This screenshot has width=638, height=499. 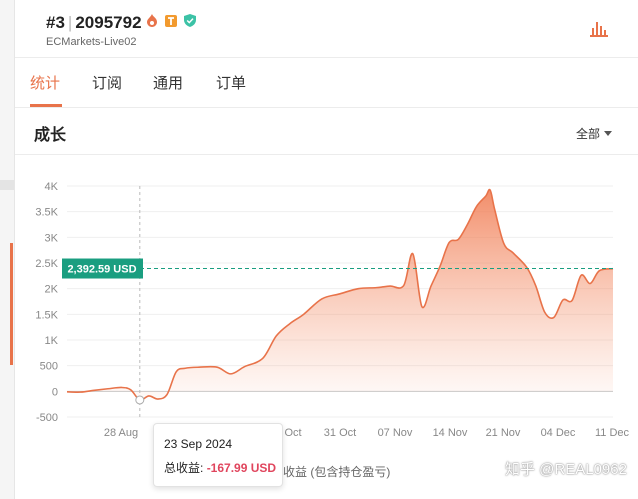 What do you see at coordinates (46, 213) in the screenshot?
I see `y-tick-label: 3.5K` at bounding box center [46, 213].